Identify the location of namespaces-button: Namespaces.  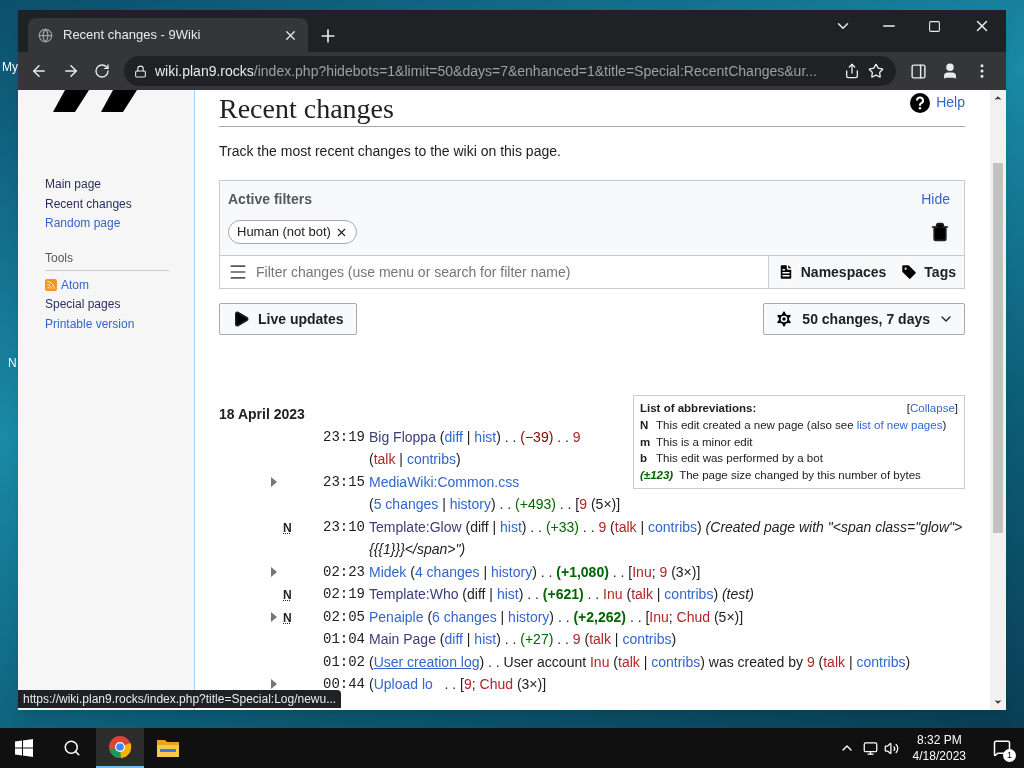
(831, 272).